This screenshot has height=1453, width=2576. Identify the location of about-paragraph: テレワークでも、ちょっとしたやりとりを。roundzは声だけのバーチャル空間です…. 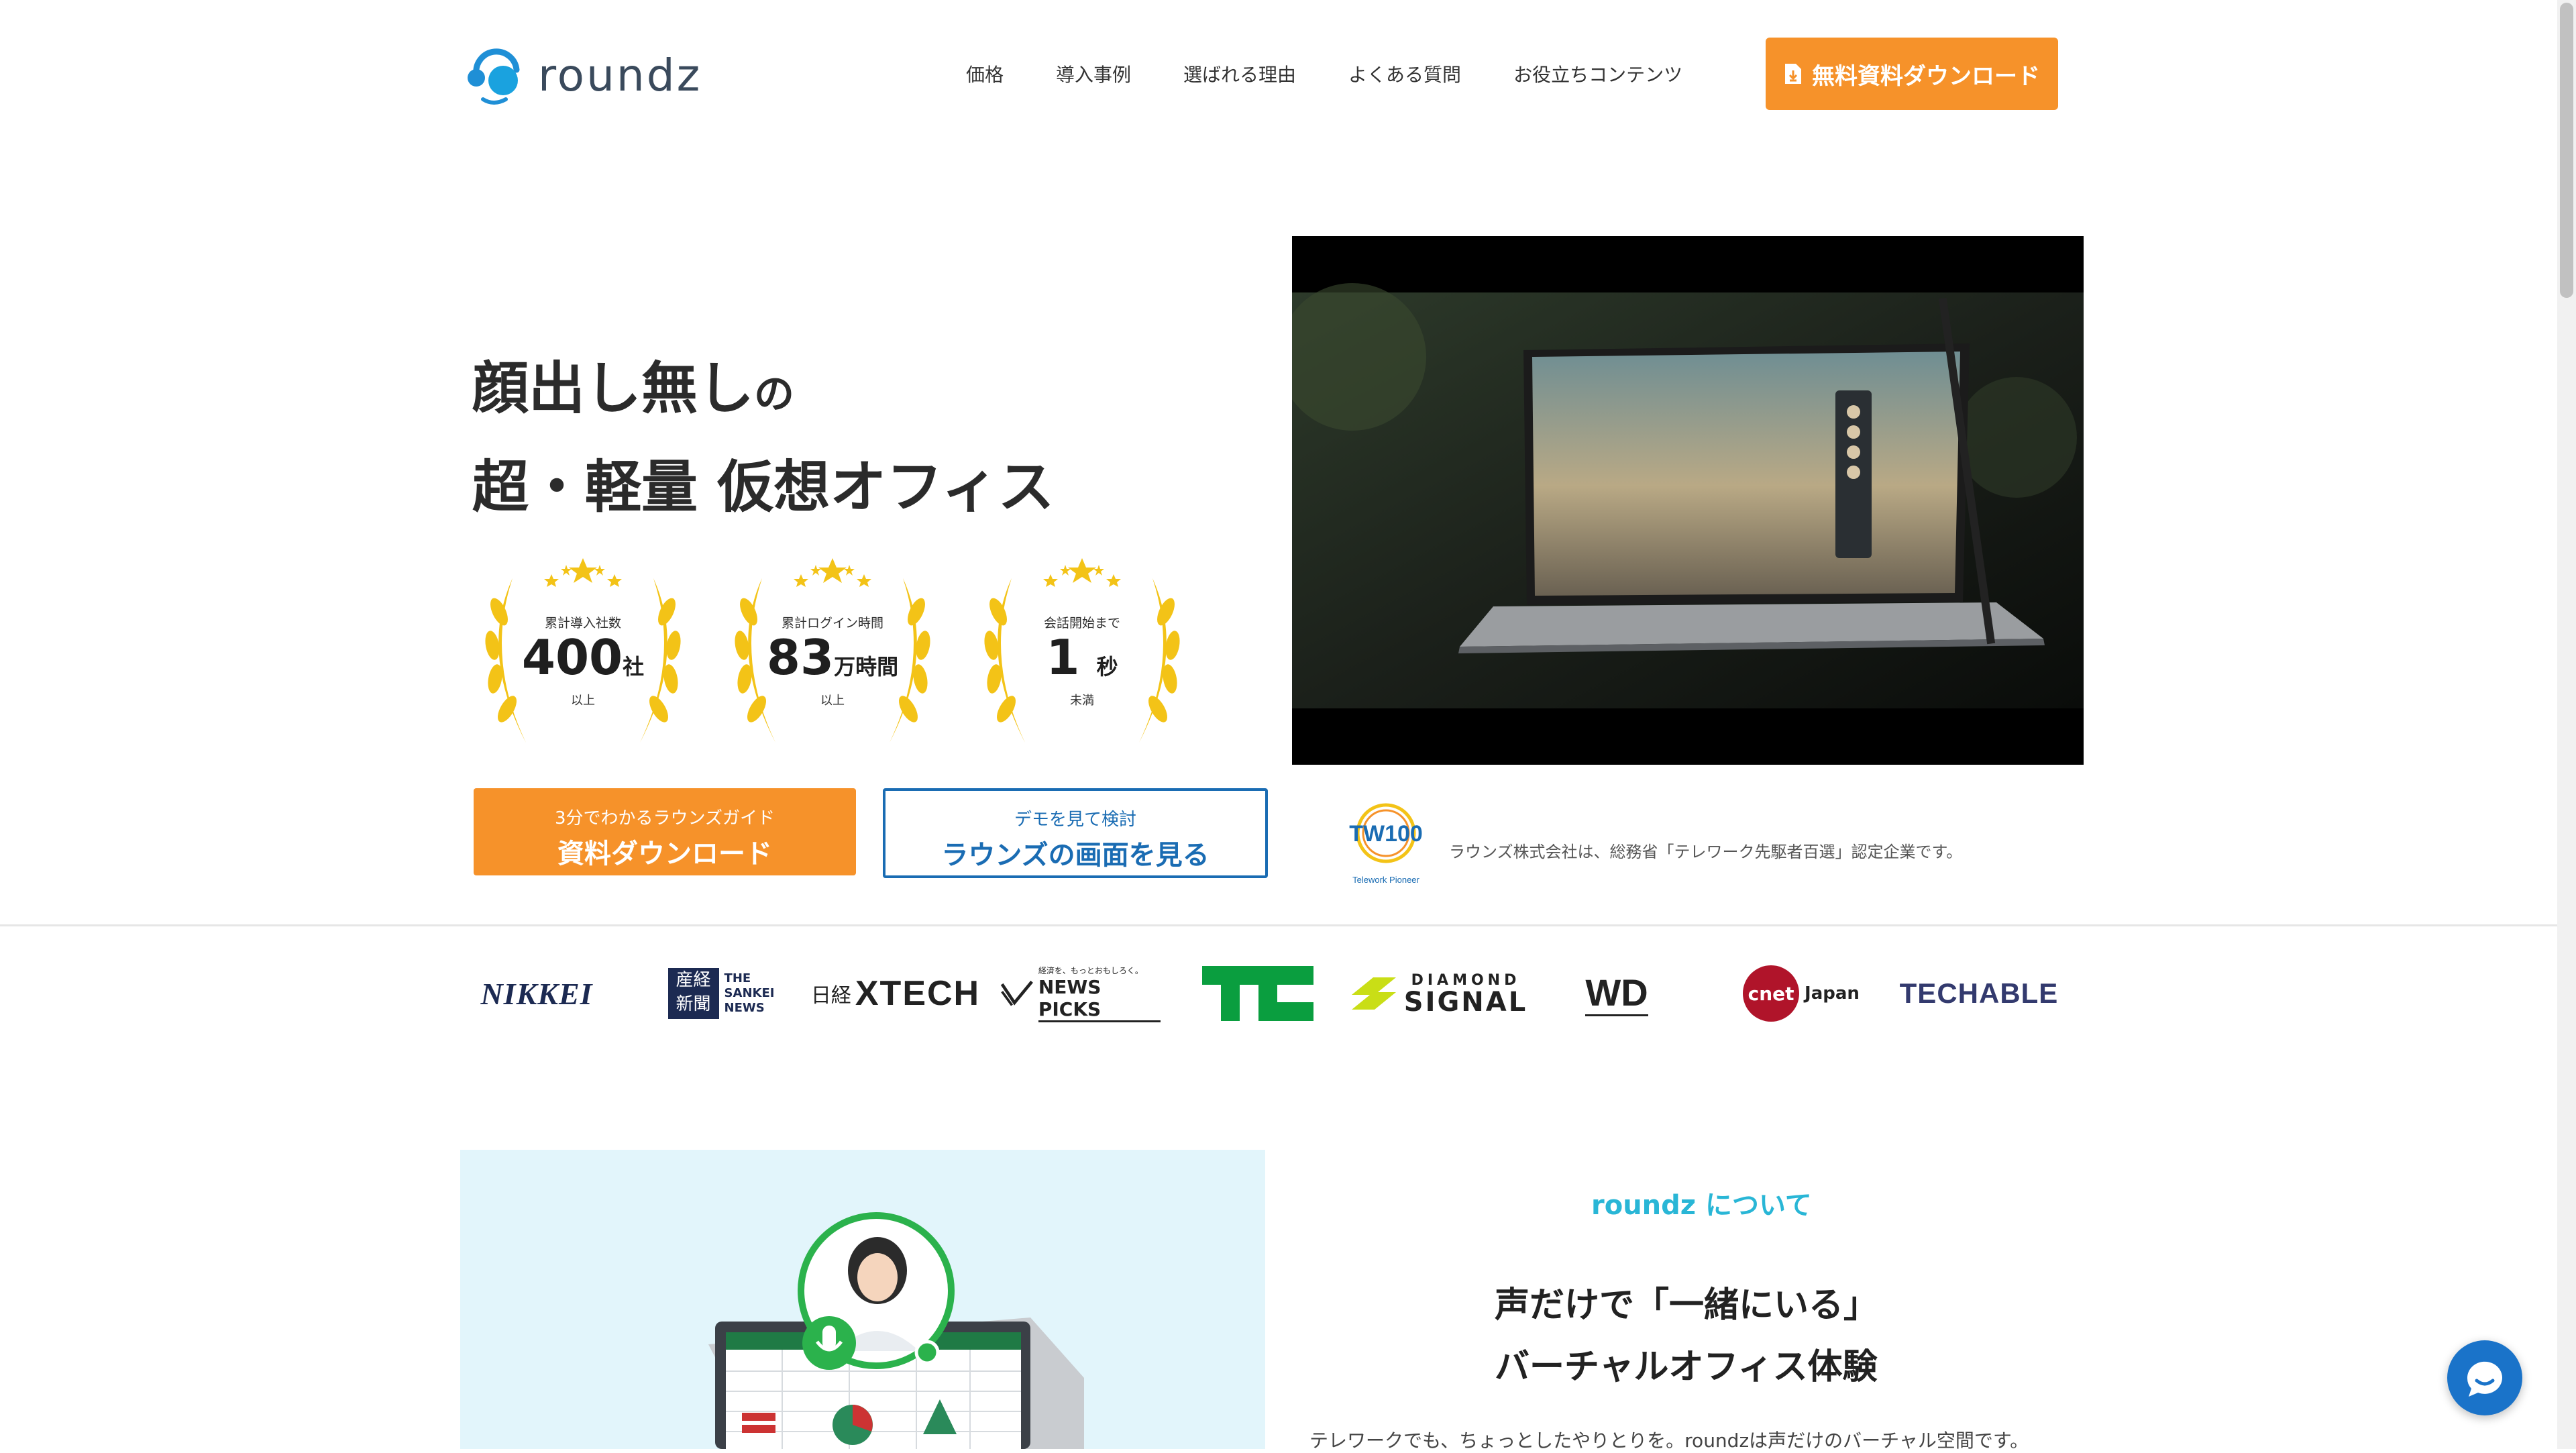
(1669, 1441).